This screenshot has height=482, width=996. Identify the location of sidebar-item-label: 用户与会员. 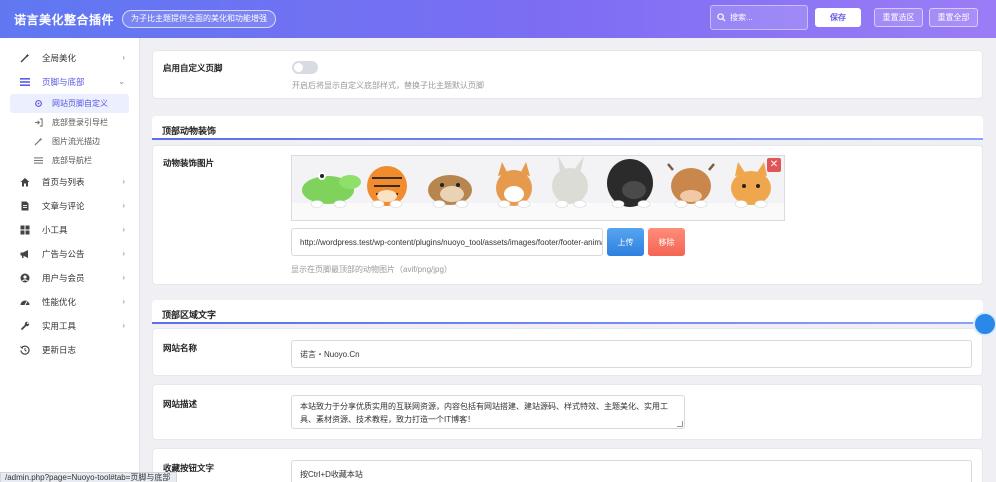
(63, 278).